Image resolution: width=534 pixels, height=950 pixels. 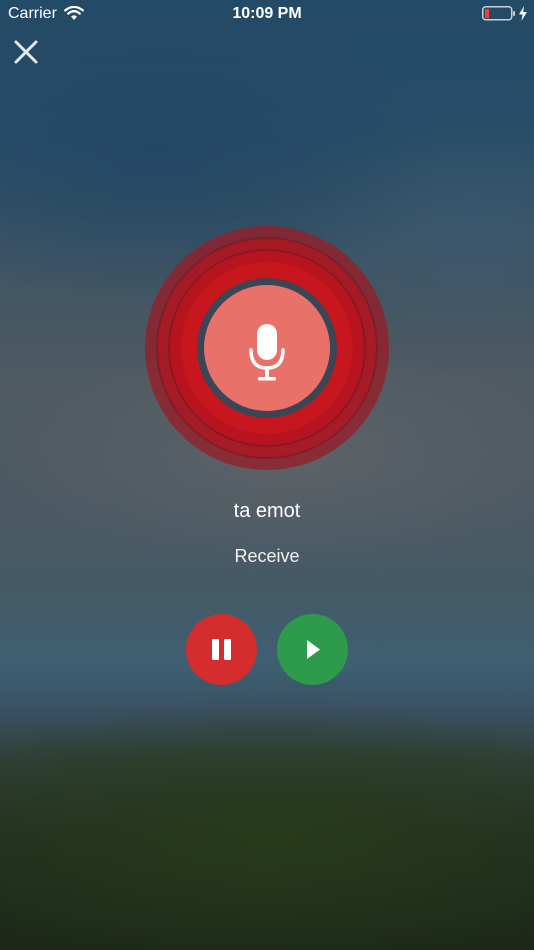 I want to click on pause-icon, so click(x=221, y=649).